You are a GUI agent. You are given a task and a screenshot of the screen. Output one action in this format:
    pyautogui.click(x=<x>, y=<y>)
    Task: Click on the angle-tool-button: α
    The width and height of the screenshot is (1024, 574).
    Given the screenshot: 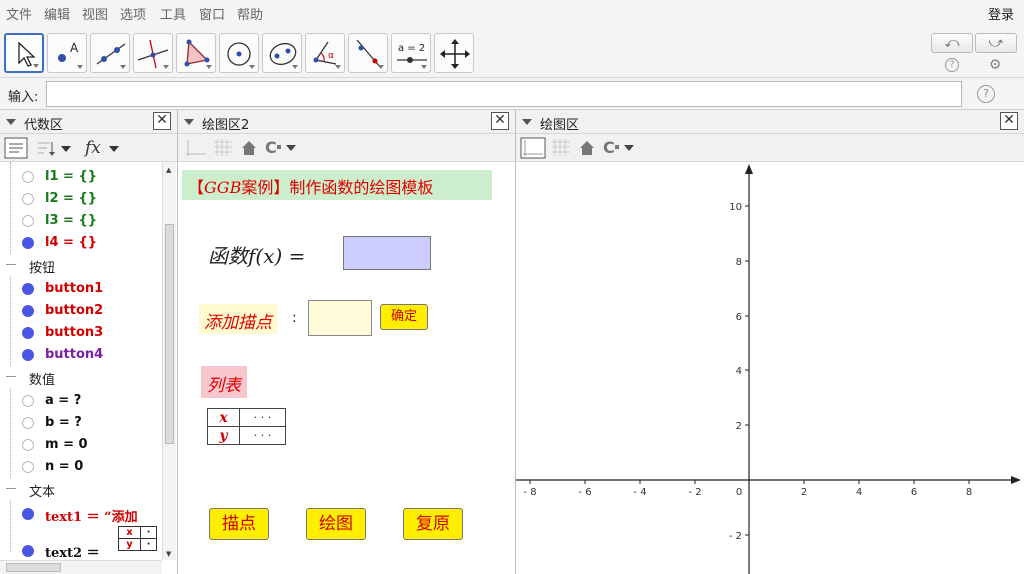 What is the action you would take?
    pyautogui.click(x=325, y=53)
    